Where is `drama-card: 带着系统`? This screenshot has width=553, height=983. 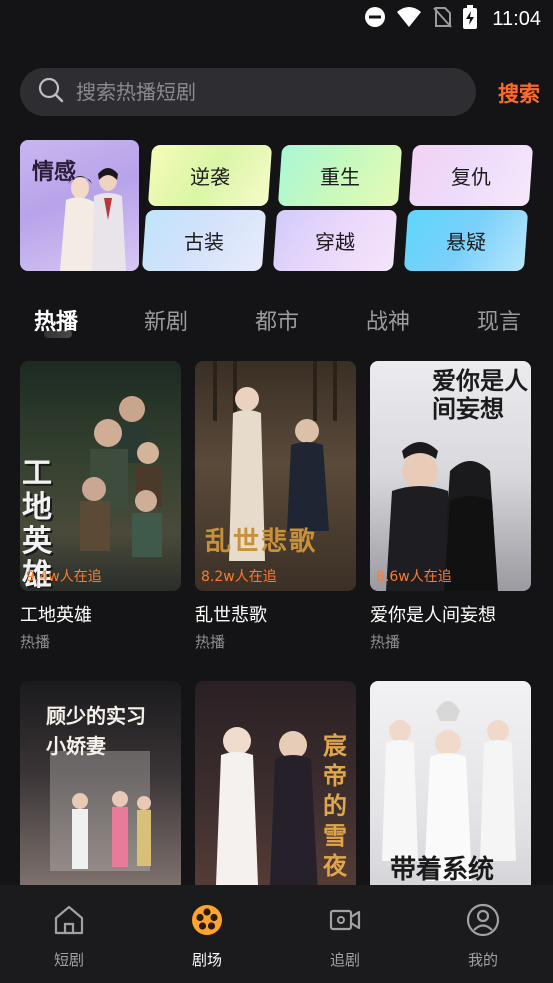 drama-card: 带着系统 is located at coordinates (450, 796).